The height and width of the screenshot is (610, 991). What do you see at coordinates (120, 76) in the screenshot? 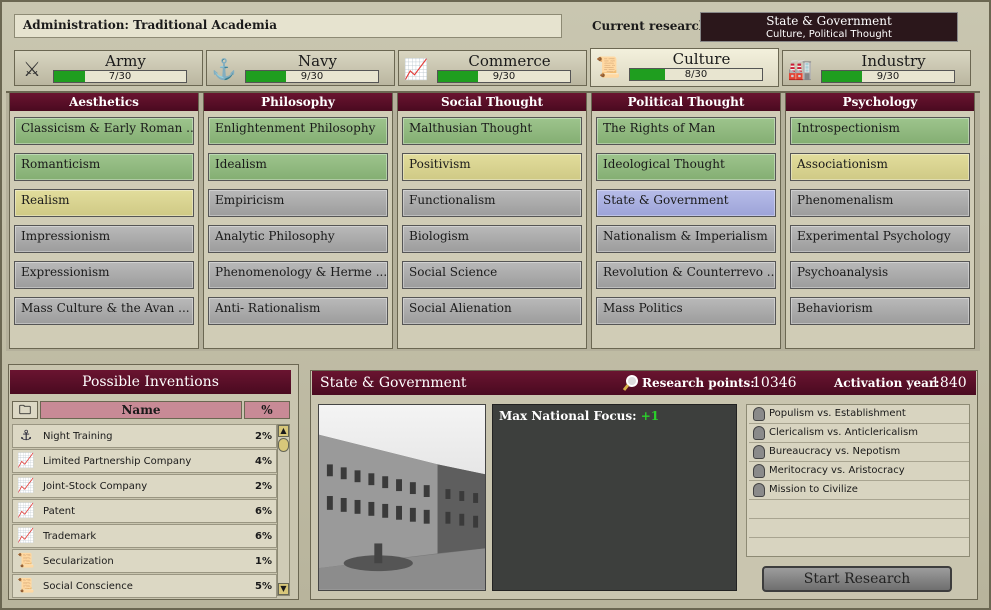
I see `army-progress-text: 7/30` at bounding box center [120, 76].